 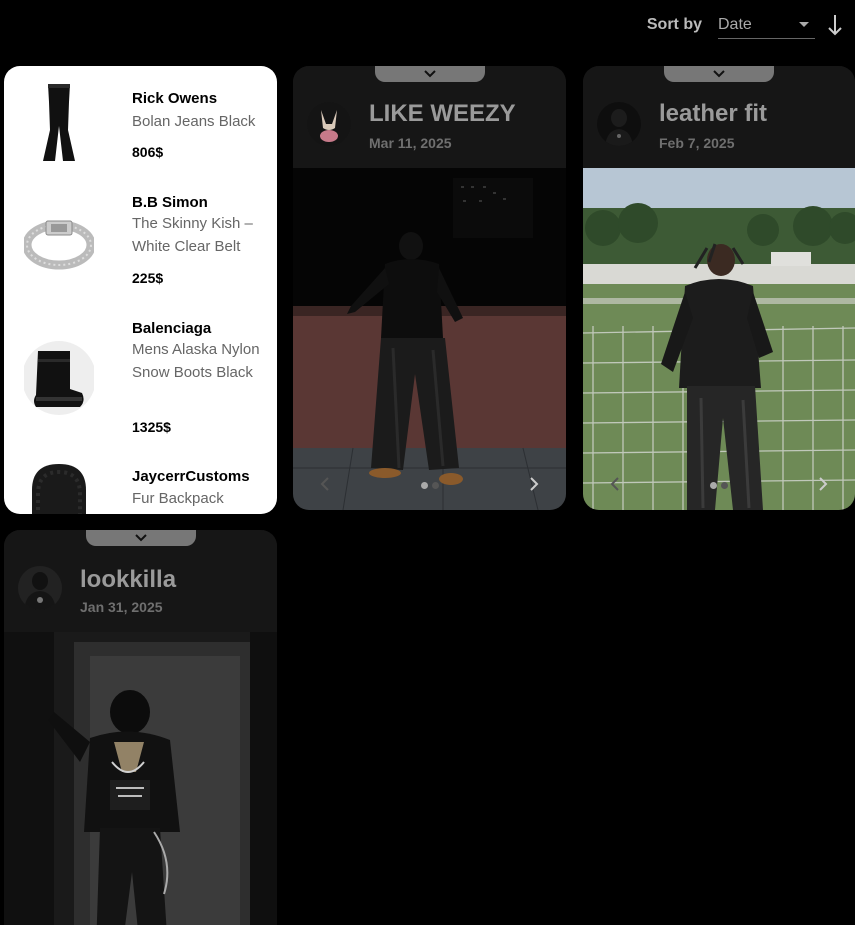 I want to click on sort-value: Date, so click(x=735, y=24).